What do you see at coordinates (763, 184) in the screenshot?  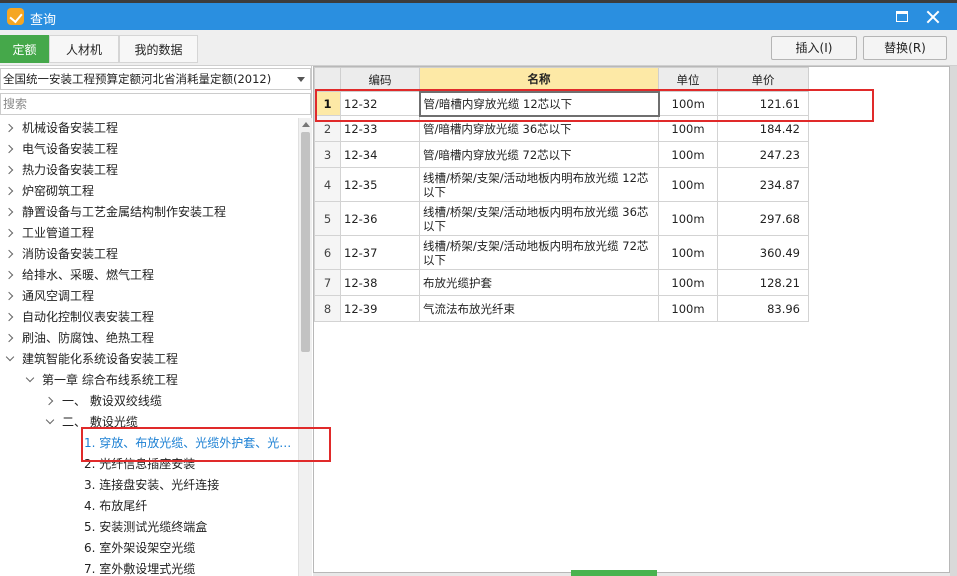 I see `row-price: 234.87` at bounding box center [763, 184].